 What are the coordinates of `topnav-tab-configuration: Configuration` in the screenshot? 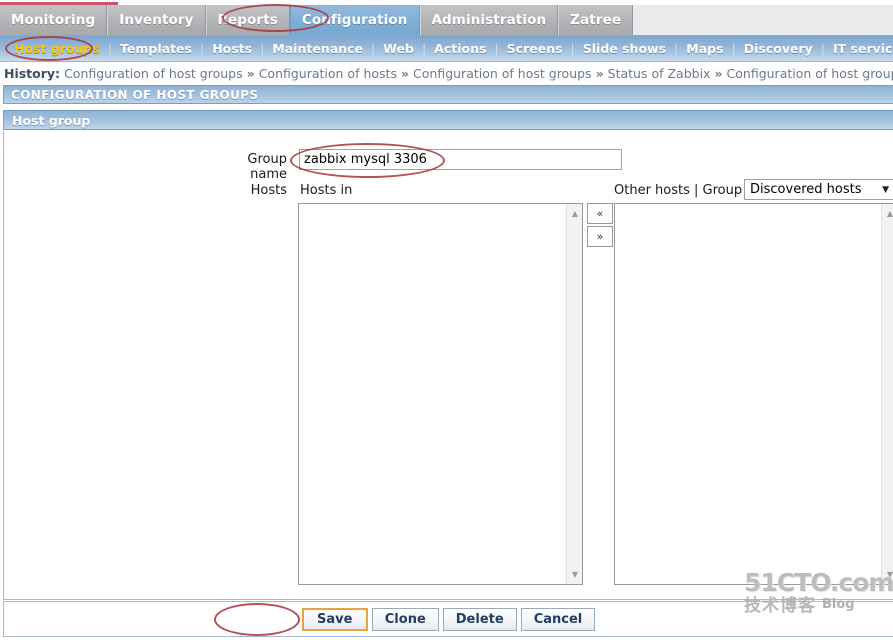 It's located at (354, 20).